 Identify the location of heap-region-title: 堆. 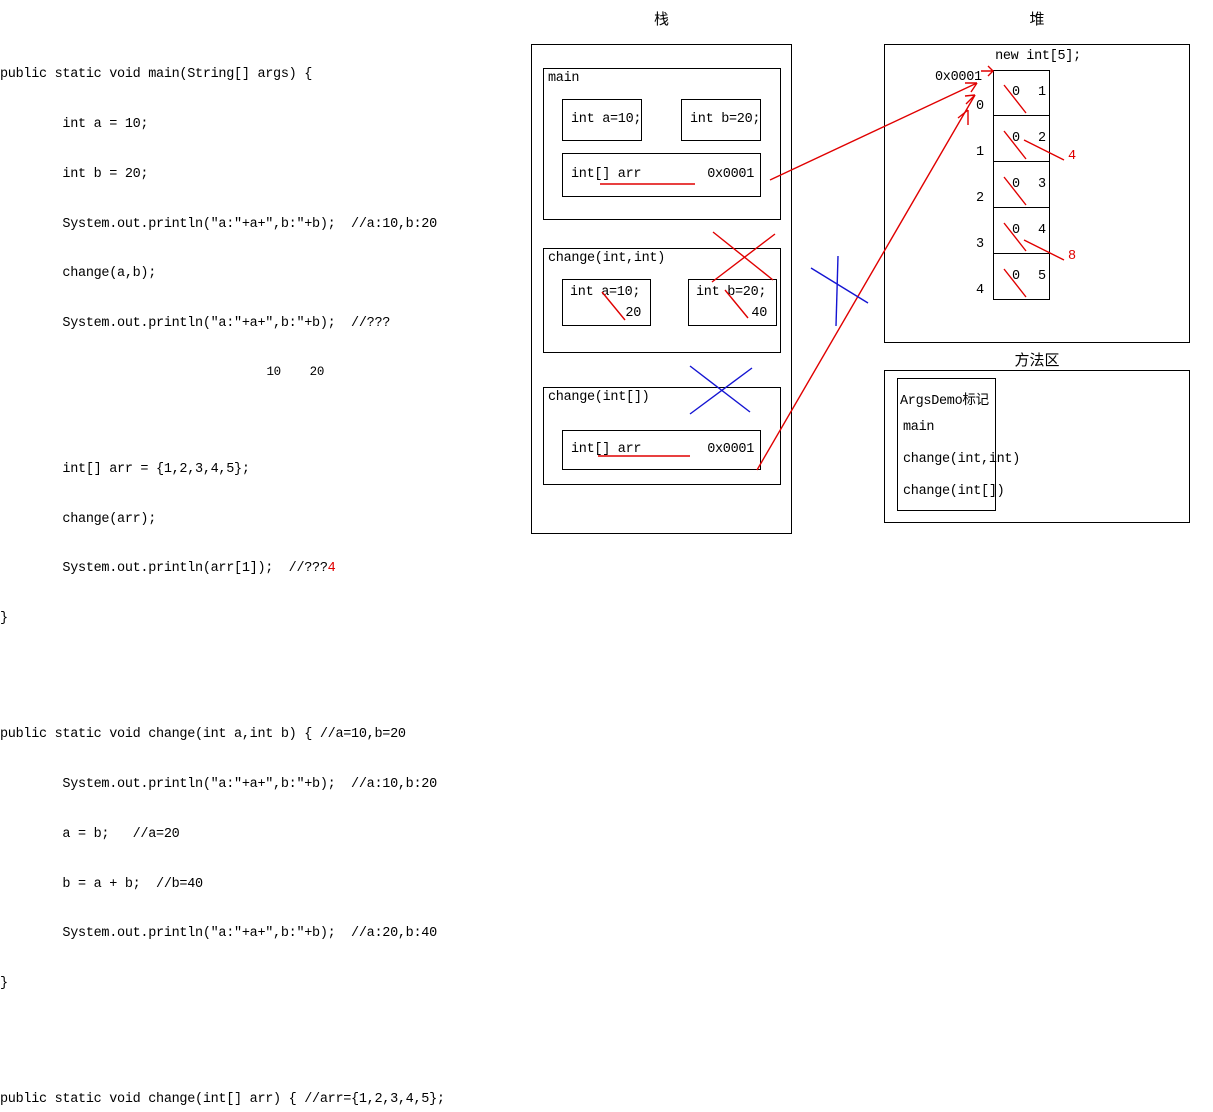
(1037, 20).